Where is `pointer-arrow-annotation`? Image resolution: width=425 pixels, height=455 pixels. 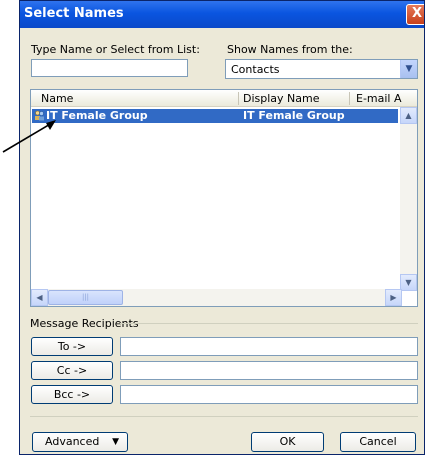
pointer-arrow-annotation is located at coordinates (29, 136).